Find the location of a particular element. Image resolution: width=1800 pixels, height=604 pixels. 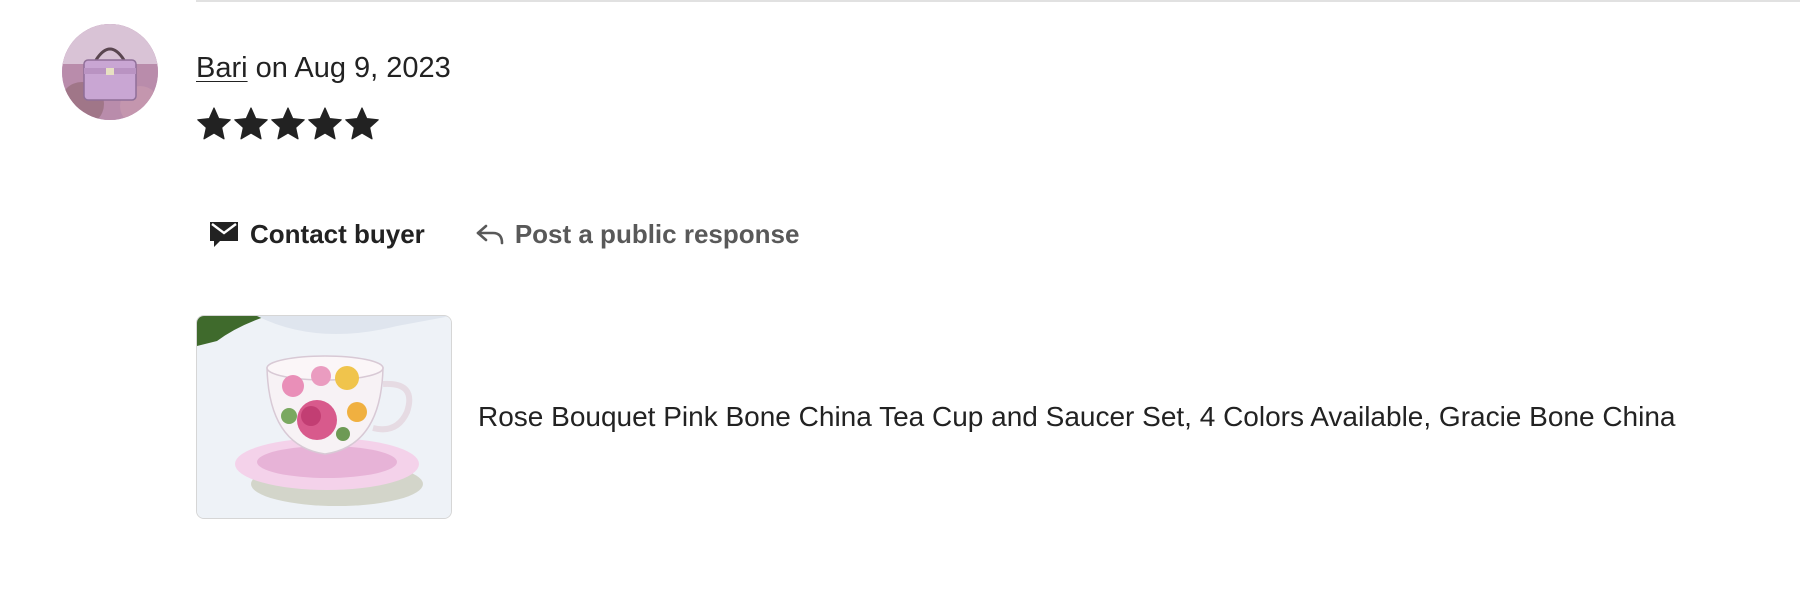

listing-thumbnail is located at coordinates (324, 417).